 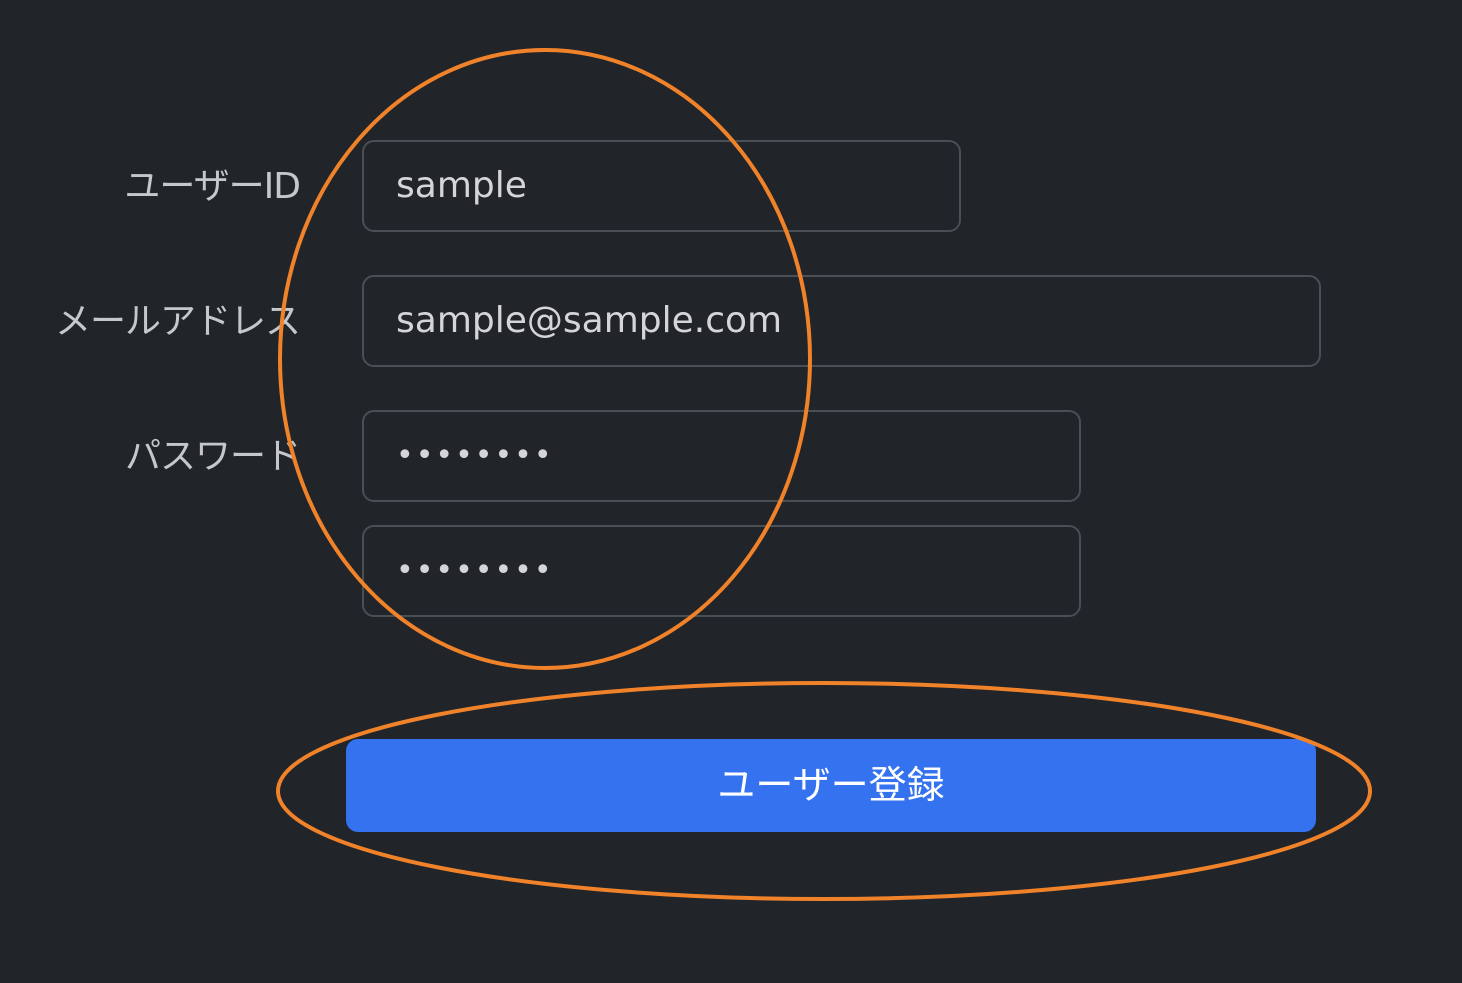 I want to click on email-input: sample@sample.com, so click(x=841, y=321).